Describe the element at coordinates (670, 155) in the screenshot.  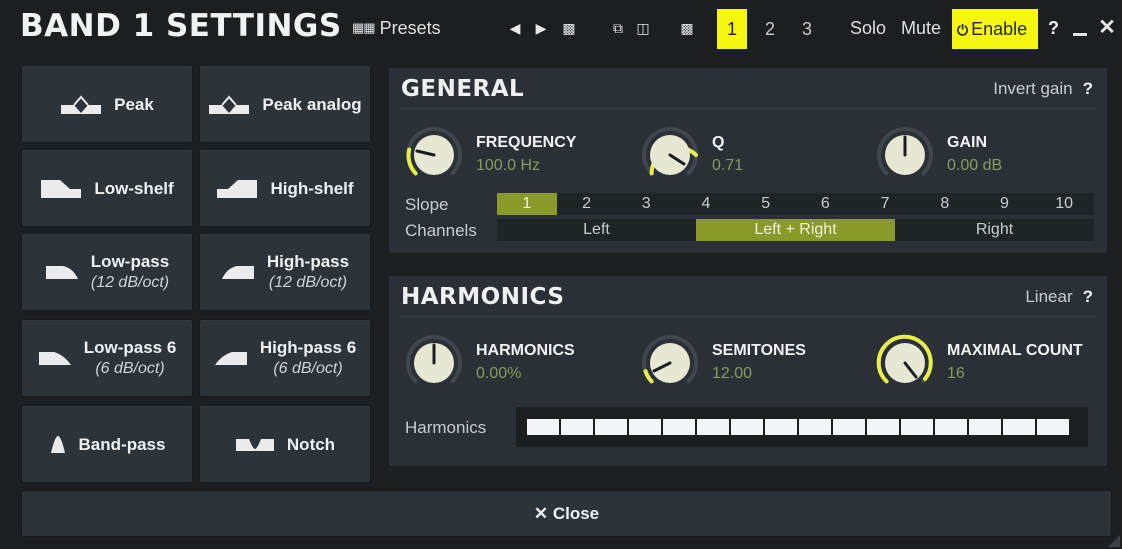
I see `q-knob` at that location.